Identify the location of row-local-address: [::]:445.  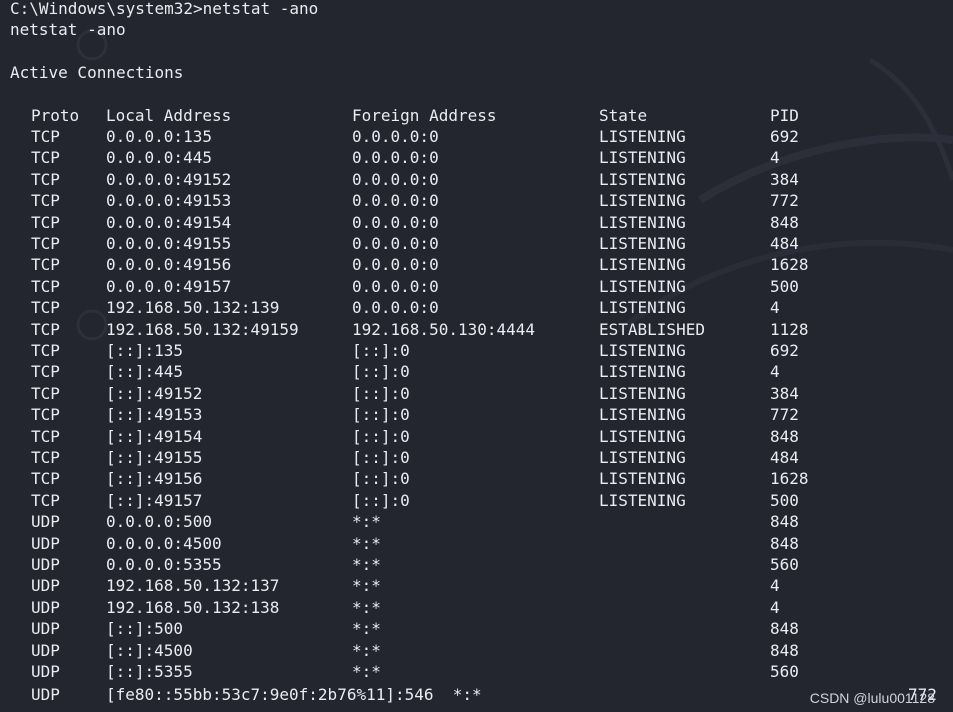
(145, 372).